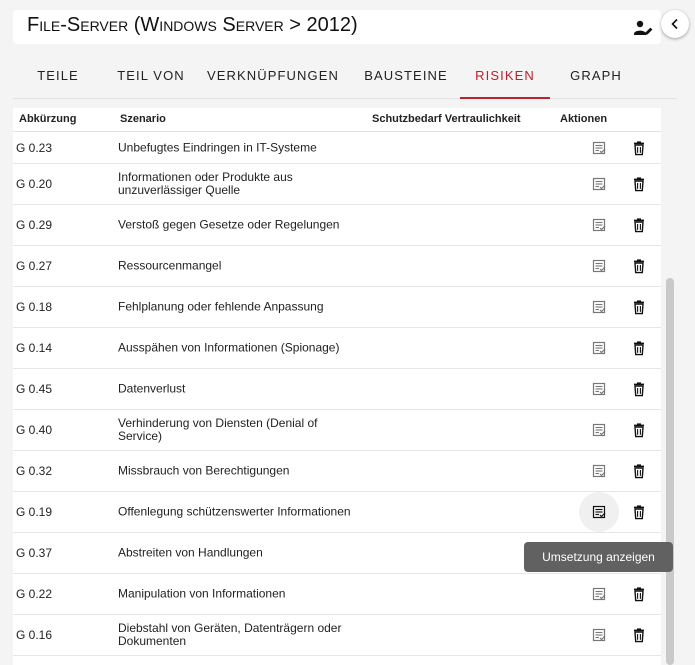  What do you see at coordinates (34, 147) in the screenshot?
I see `risk-id: G 0.23` at bounding box center [34, 147].